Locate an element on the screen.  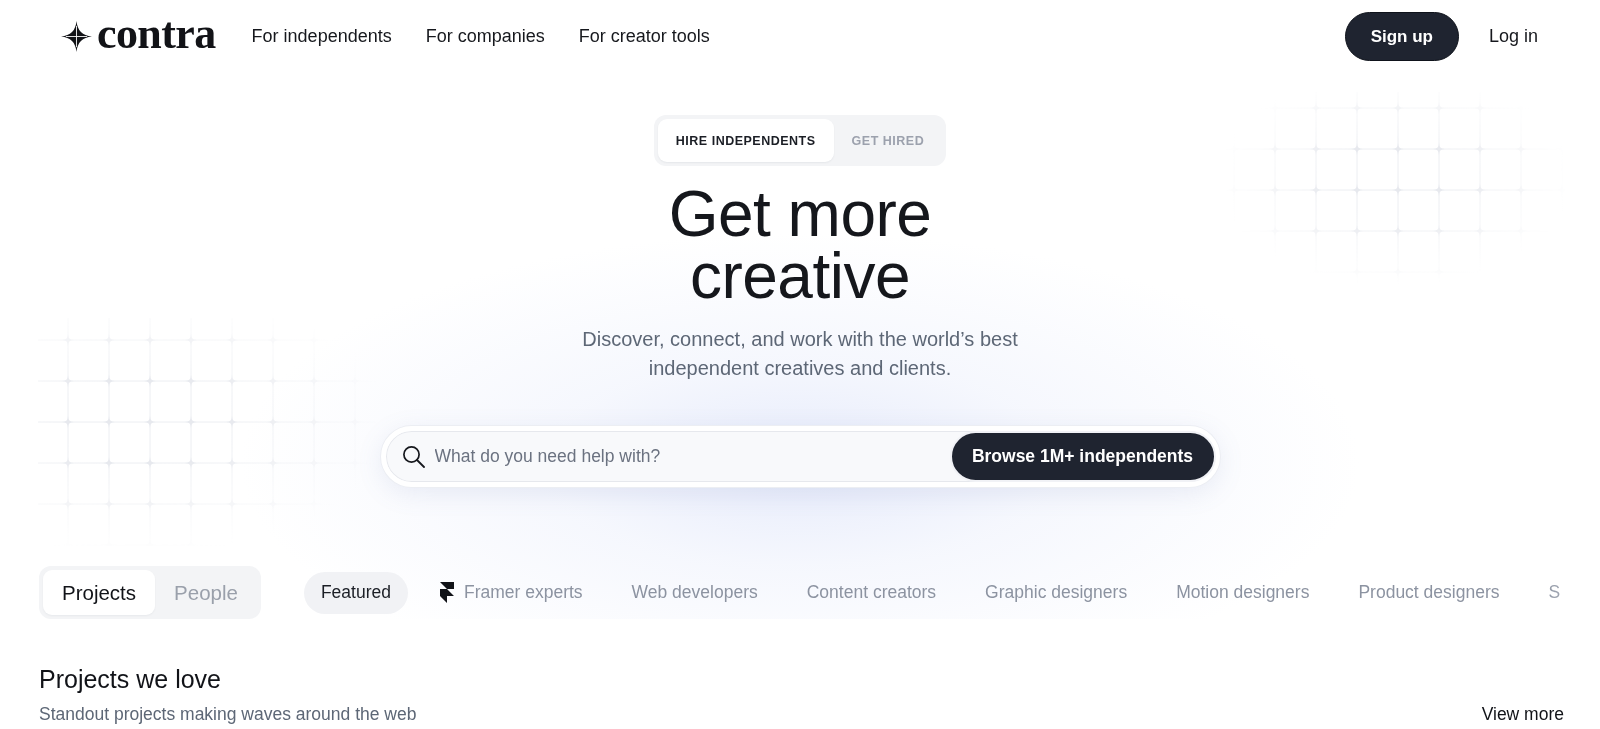
view-more-link: View more is located at coordinates (1522, 714).